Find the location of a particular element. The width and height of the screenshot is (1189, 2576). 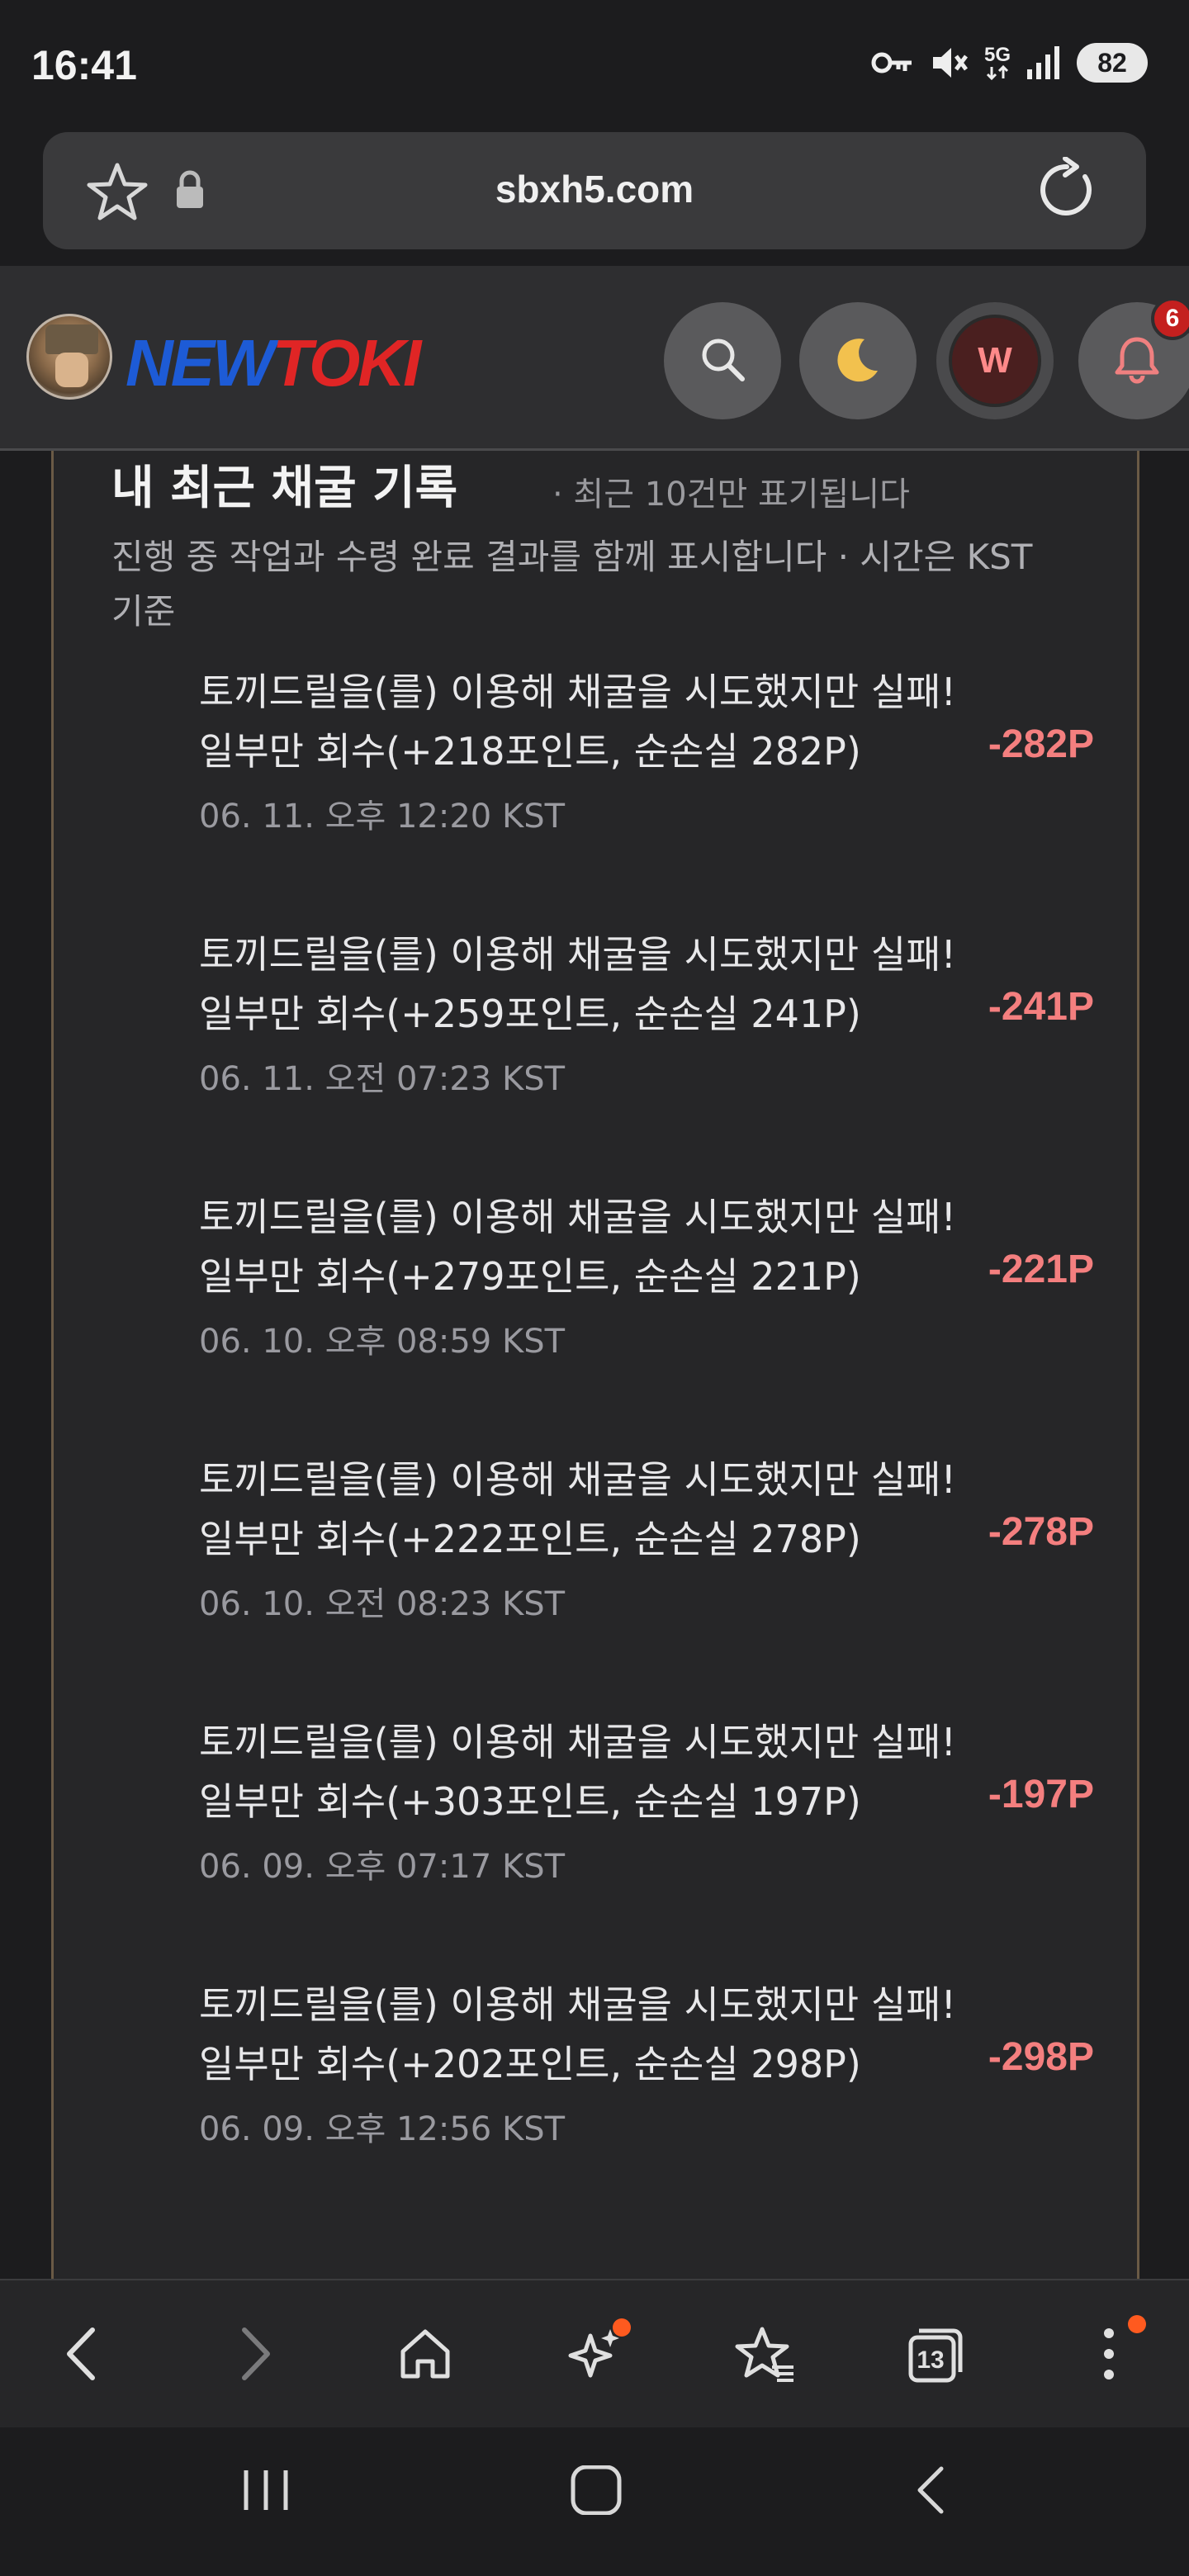

record-date: 06. 09. 오후 07:17 KST is located at coordinates (382, 1867).